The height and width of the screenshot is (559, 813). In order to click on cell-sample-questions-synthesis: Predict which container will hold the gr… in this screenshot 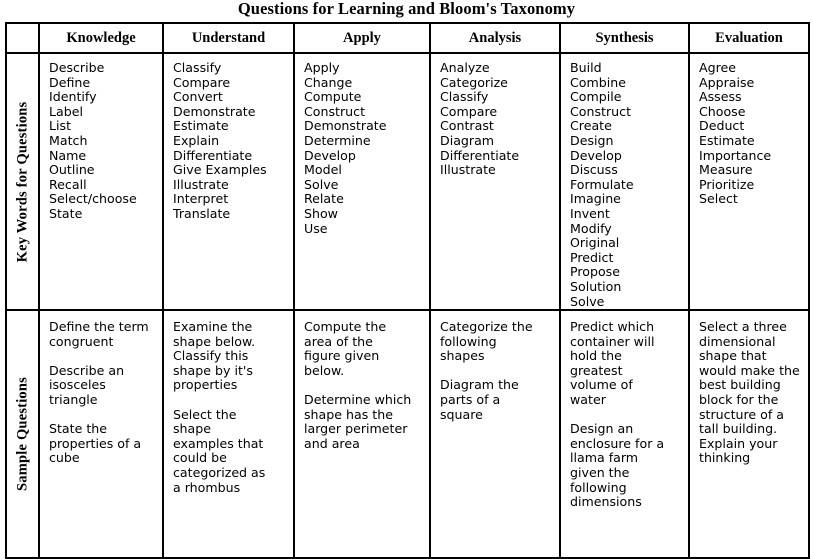, I will do `click(624, 434)`.